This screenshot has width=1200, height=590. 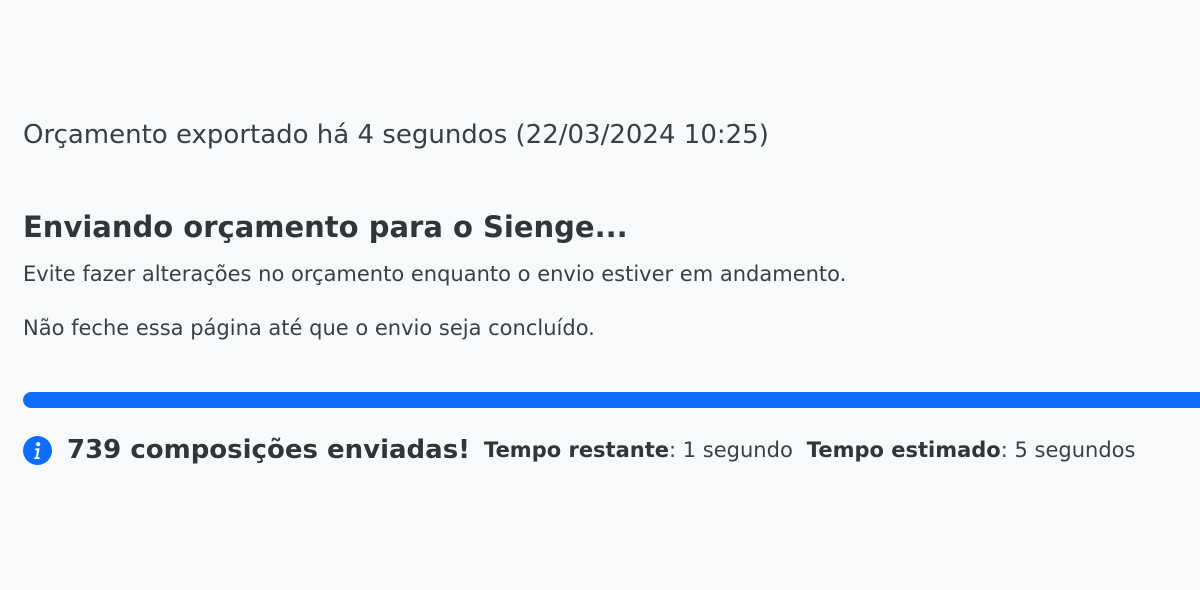 I want to click on estimated-time-value: : 5 segundos, so click(x=1068, y=450).